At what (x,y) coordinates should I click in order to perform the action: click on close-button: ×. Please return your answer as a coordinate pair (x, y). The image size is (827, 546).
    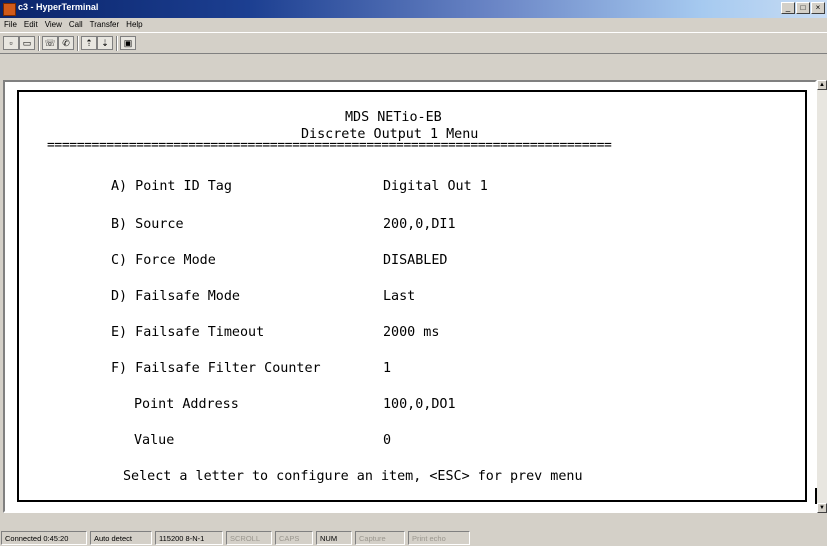
    Looking at the image, I should click on (818, 8).